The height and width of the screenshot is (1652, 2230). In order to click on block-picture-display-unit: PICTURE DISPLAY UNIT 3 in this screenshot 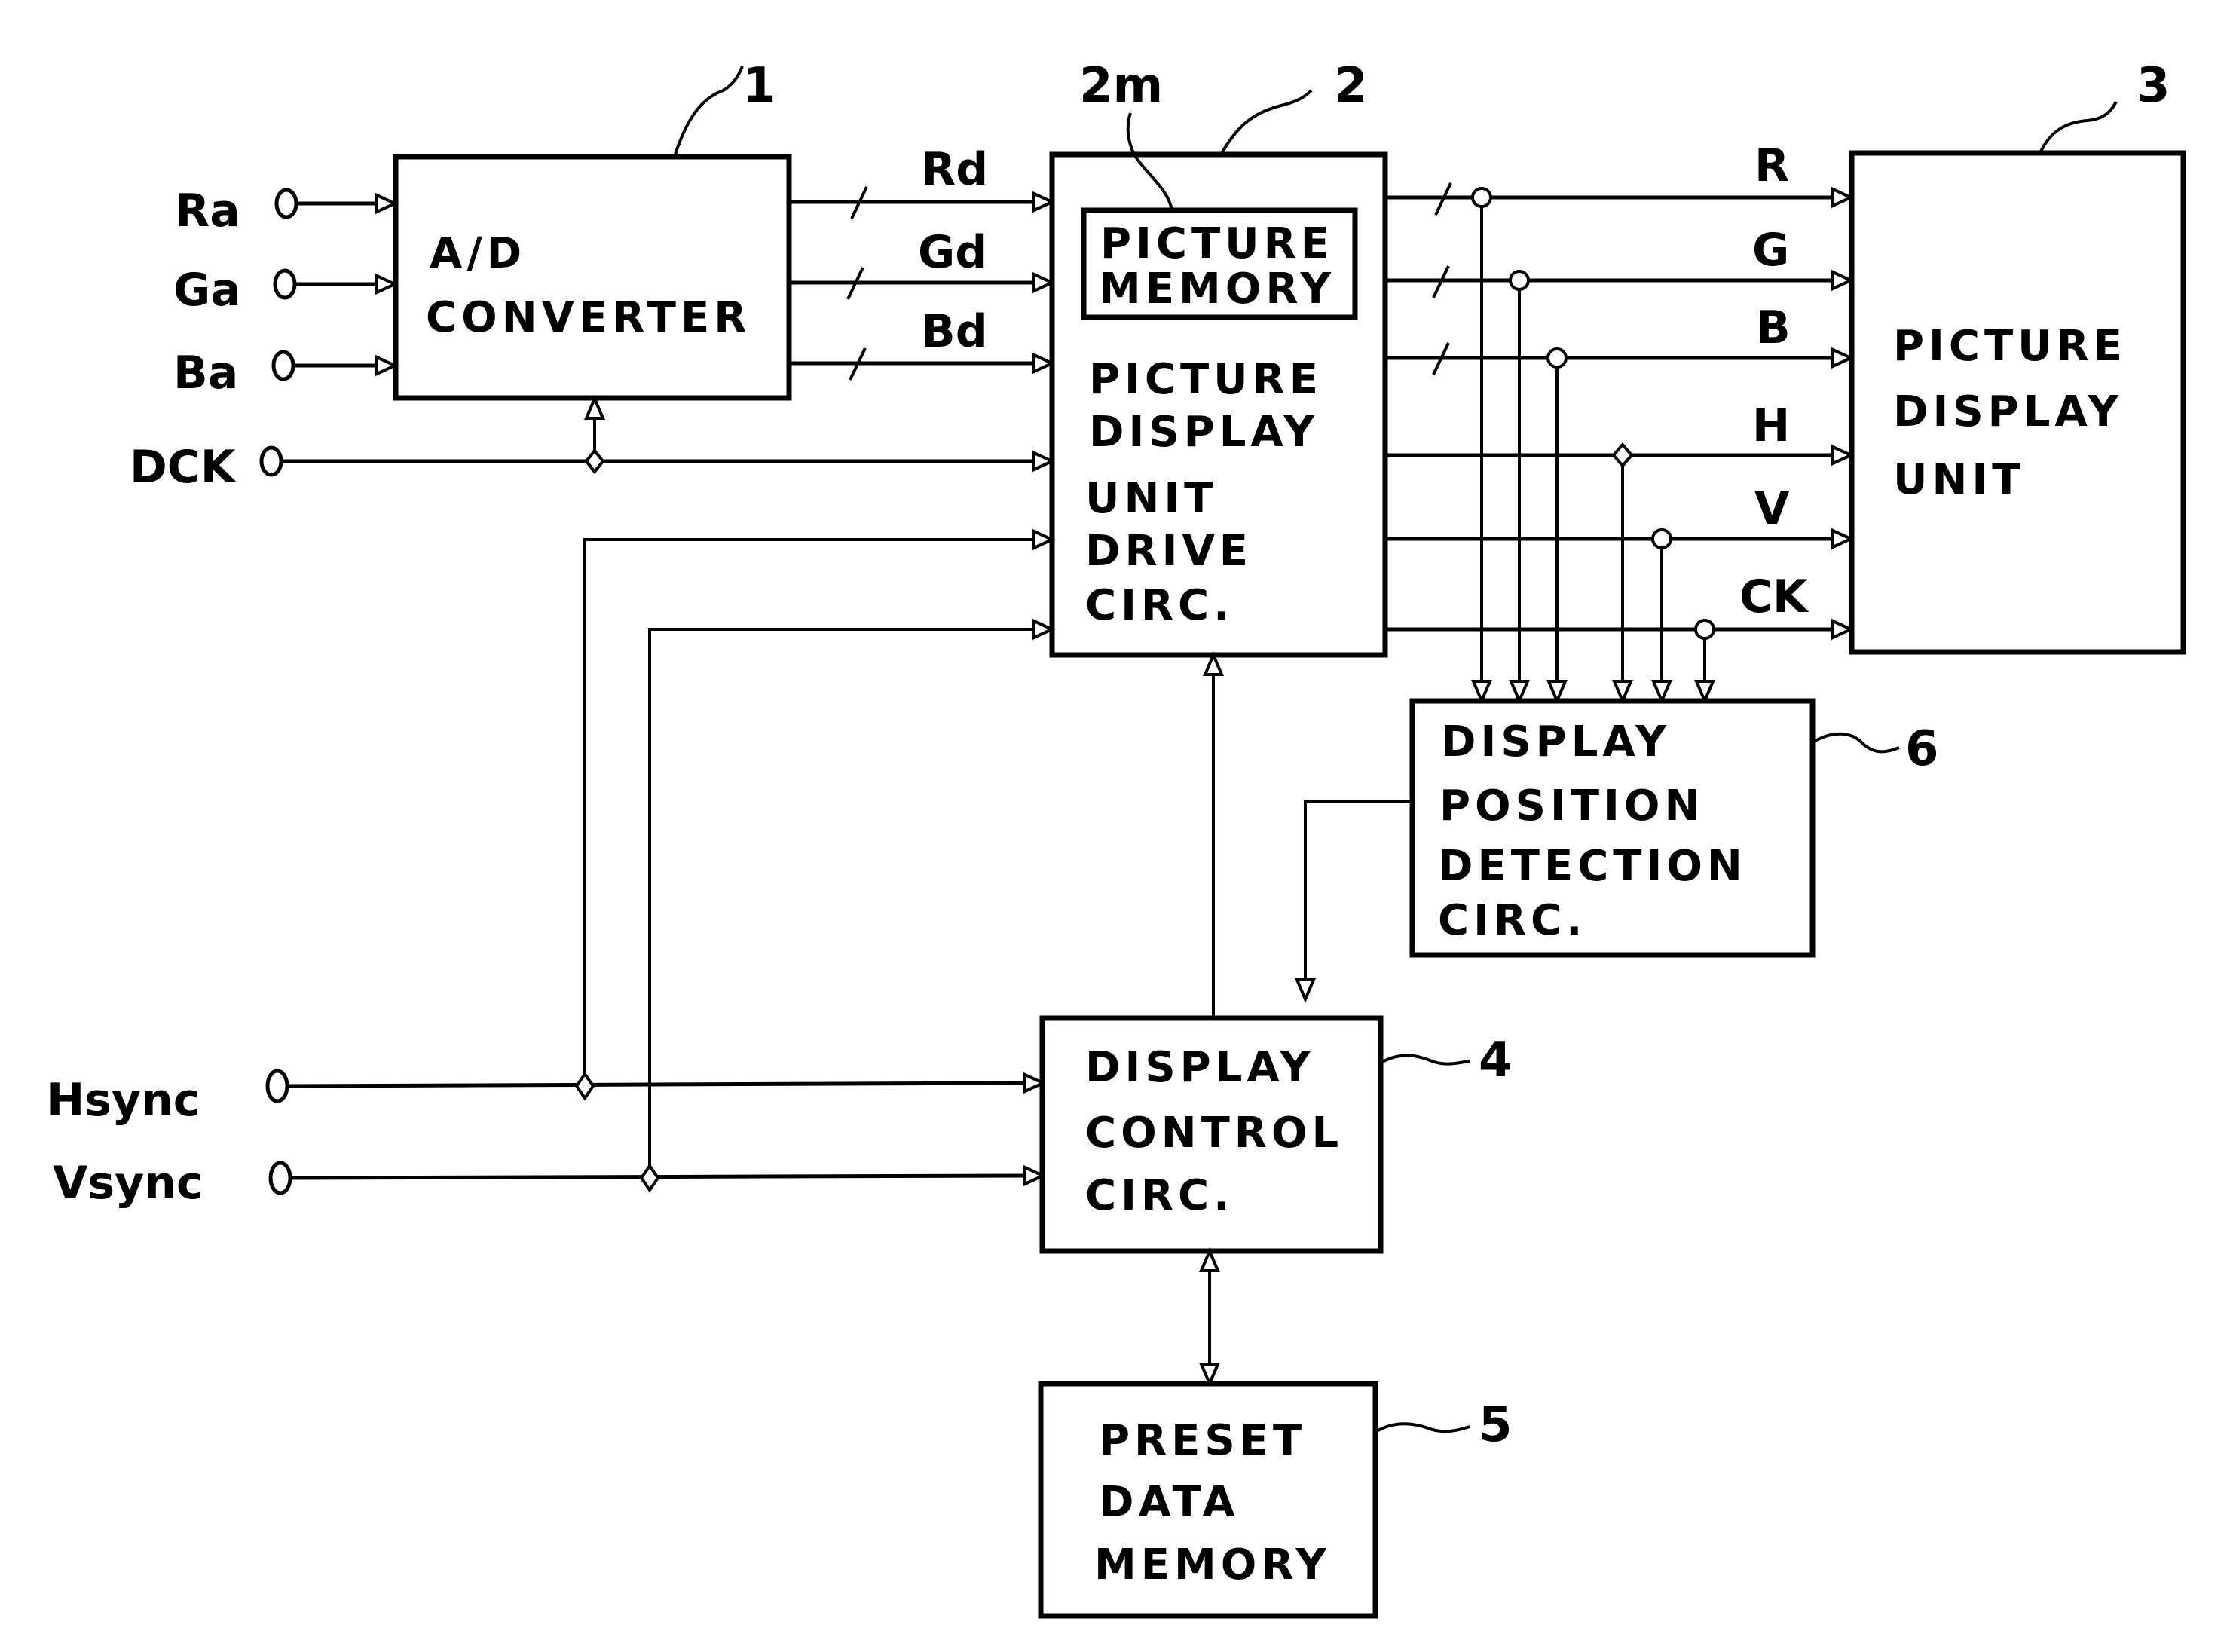, I will do `click(2017, 356)`.